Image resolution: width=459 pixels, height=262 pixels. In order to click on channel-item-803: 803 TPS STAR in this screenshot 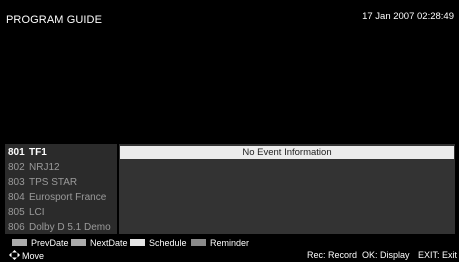, I will do `click(42, 182)`.